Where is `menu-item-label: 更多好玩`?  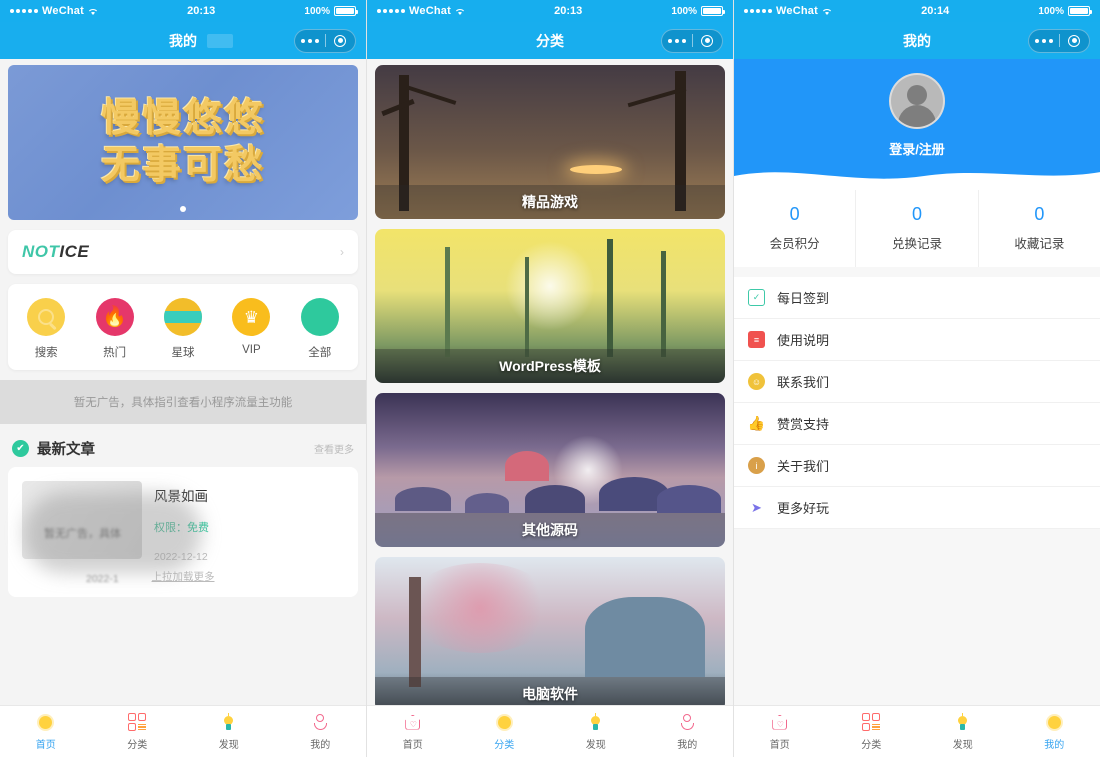
menu-item-label: 更多好玩 is located at coordinates (803, 508).